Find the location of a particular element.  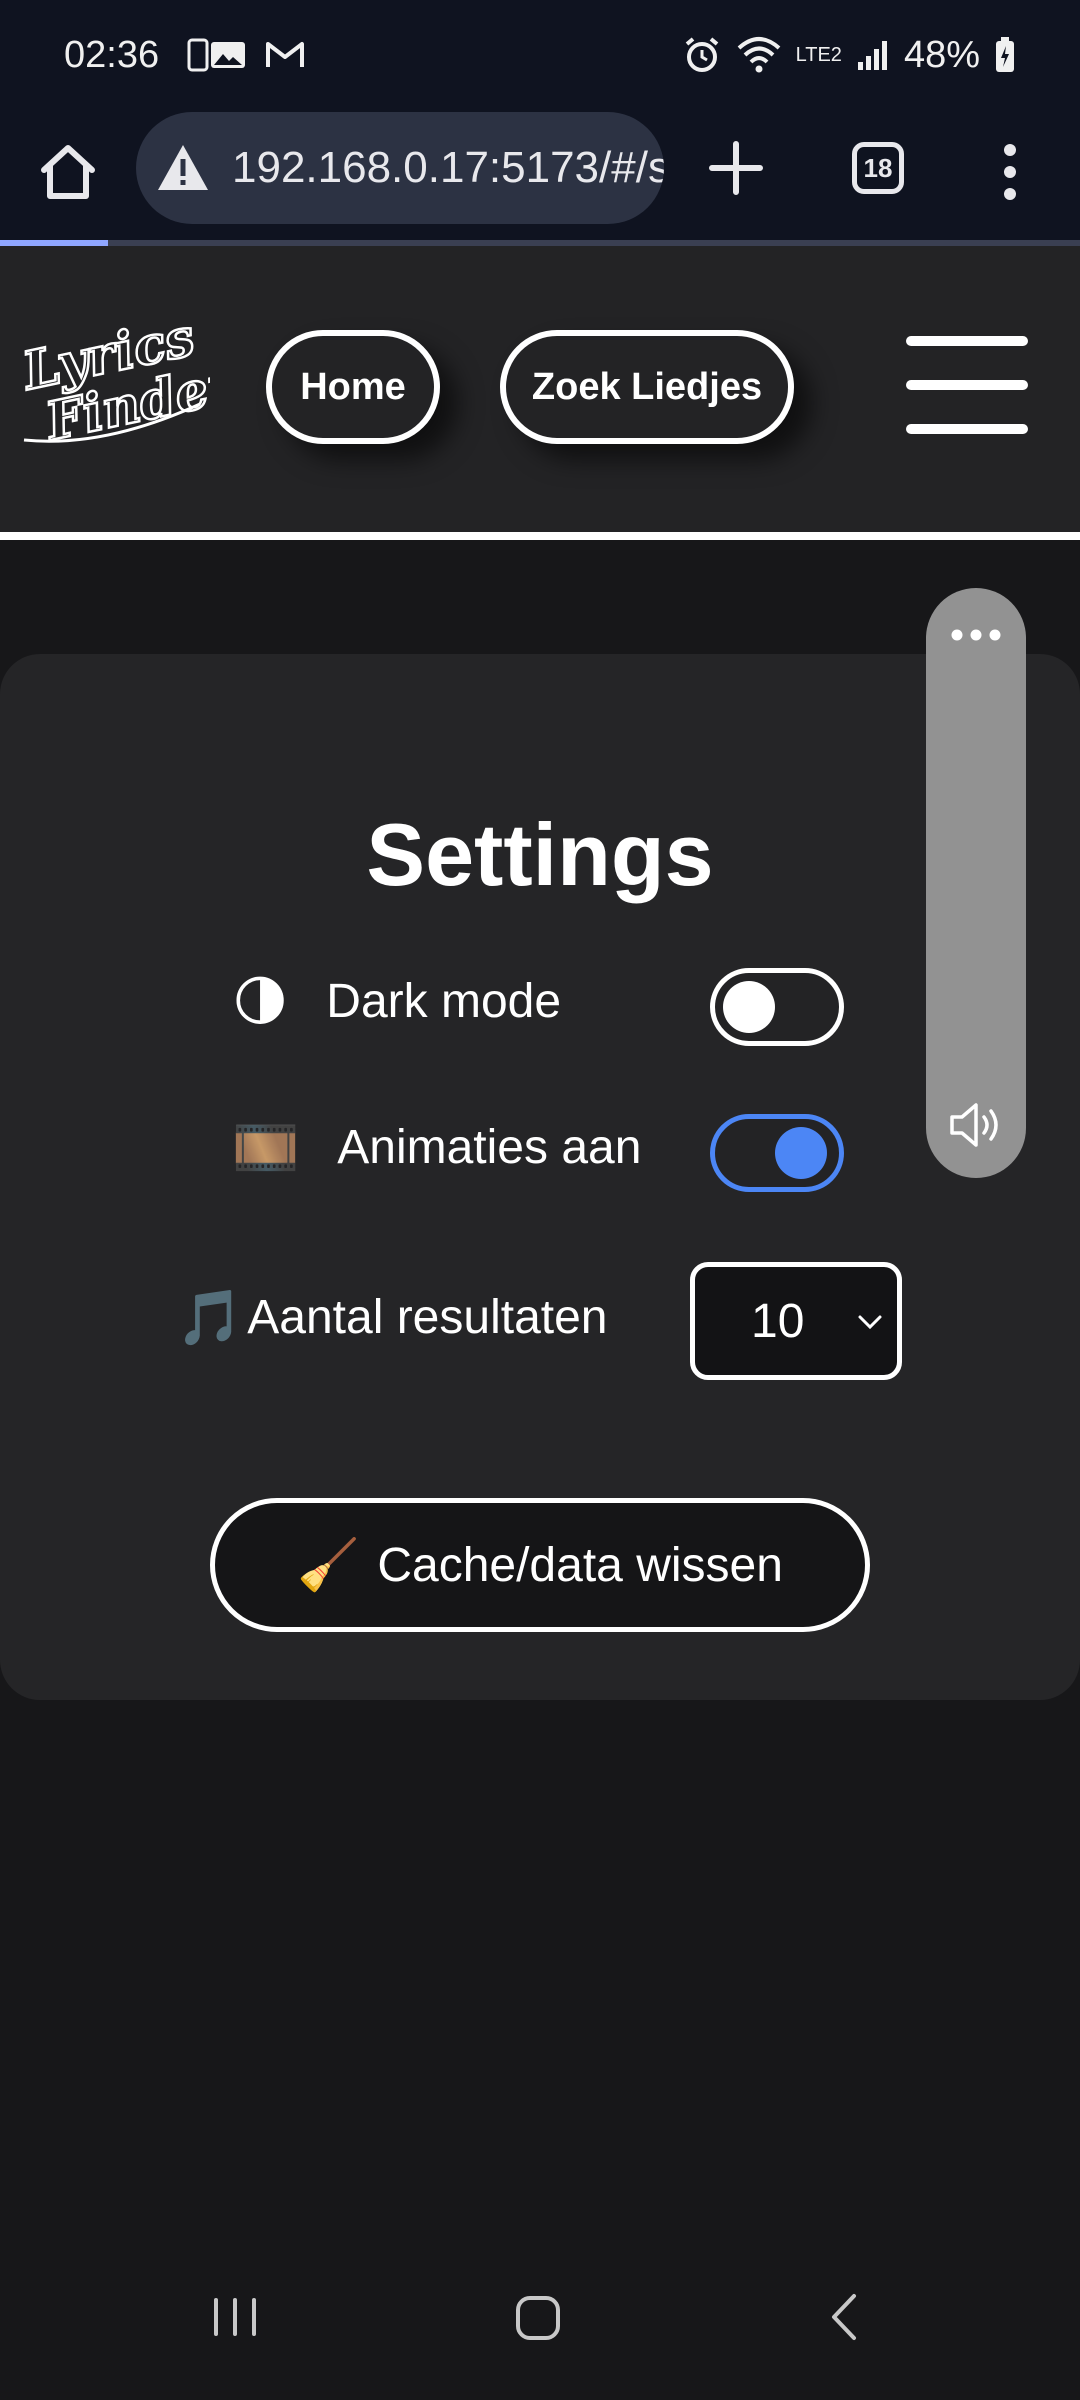

lyrics-finder-logo-icon: Lyrics Finder is located at coordinates (130, 380).